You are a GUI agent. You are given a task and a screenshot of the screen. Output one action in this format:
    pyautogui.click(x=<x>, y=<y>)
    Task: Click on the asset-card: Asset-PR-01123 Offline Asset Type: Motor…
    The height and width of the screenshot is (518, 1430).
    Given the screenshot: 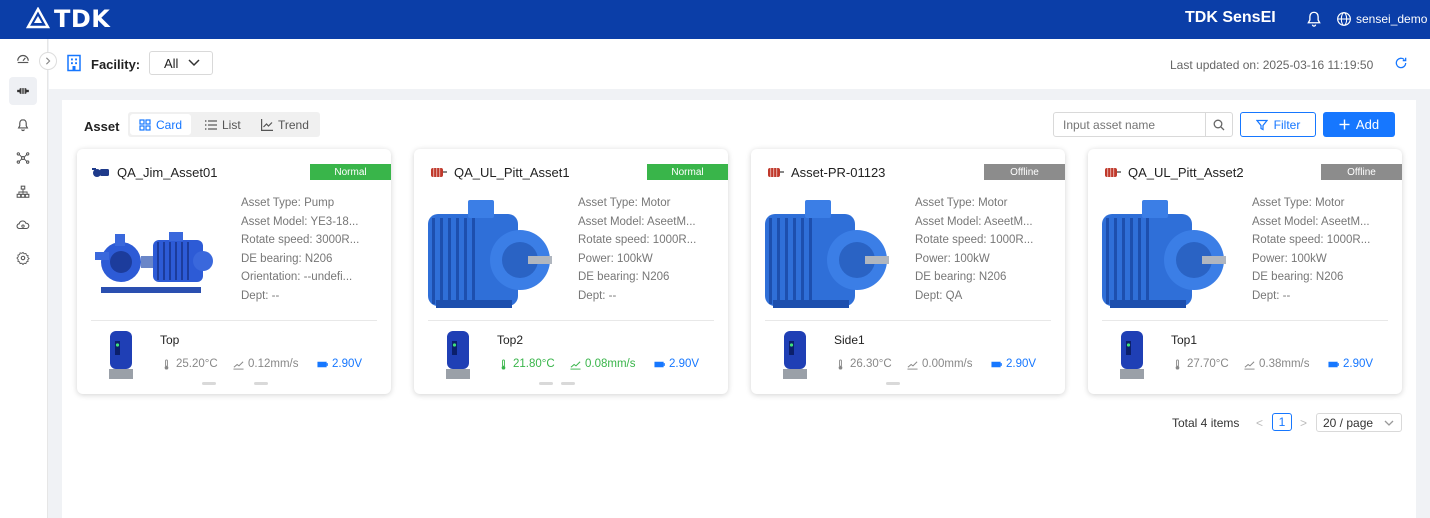 What is the action you would take?
    pyautogui.click(x=908, y=271)
    